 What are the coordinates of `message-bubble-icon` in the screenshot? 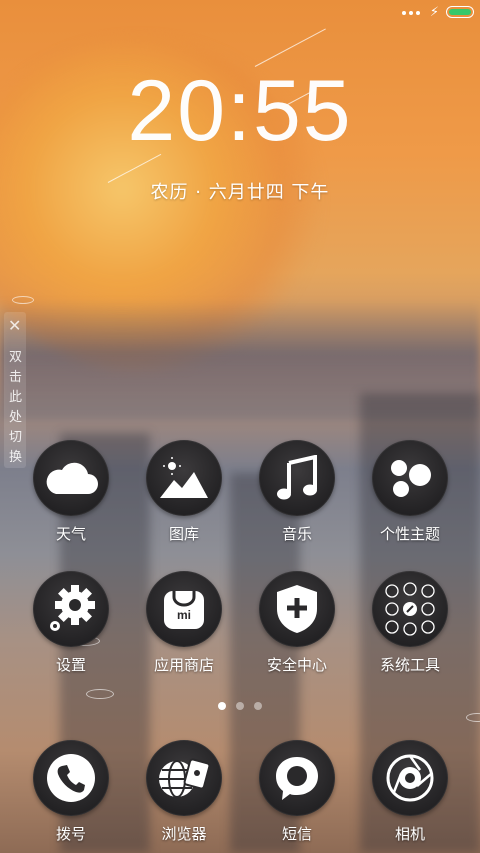 It's located at (297, 778).